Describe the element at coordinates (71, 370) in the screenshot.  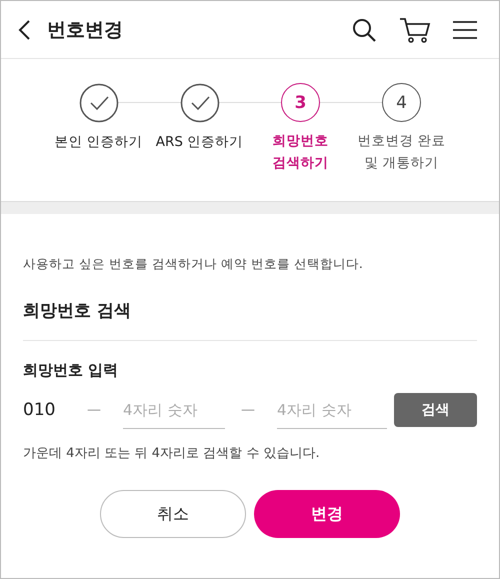
I see `input-label: 희망번호 입력` at that location.